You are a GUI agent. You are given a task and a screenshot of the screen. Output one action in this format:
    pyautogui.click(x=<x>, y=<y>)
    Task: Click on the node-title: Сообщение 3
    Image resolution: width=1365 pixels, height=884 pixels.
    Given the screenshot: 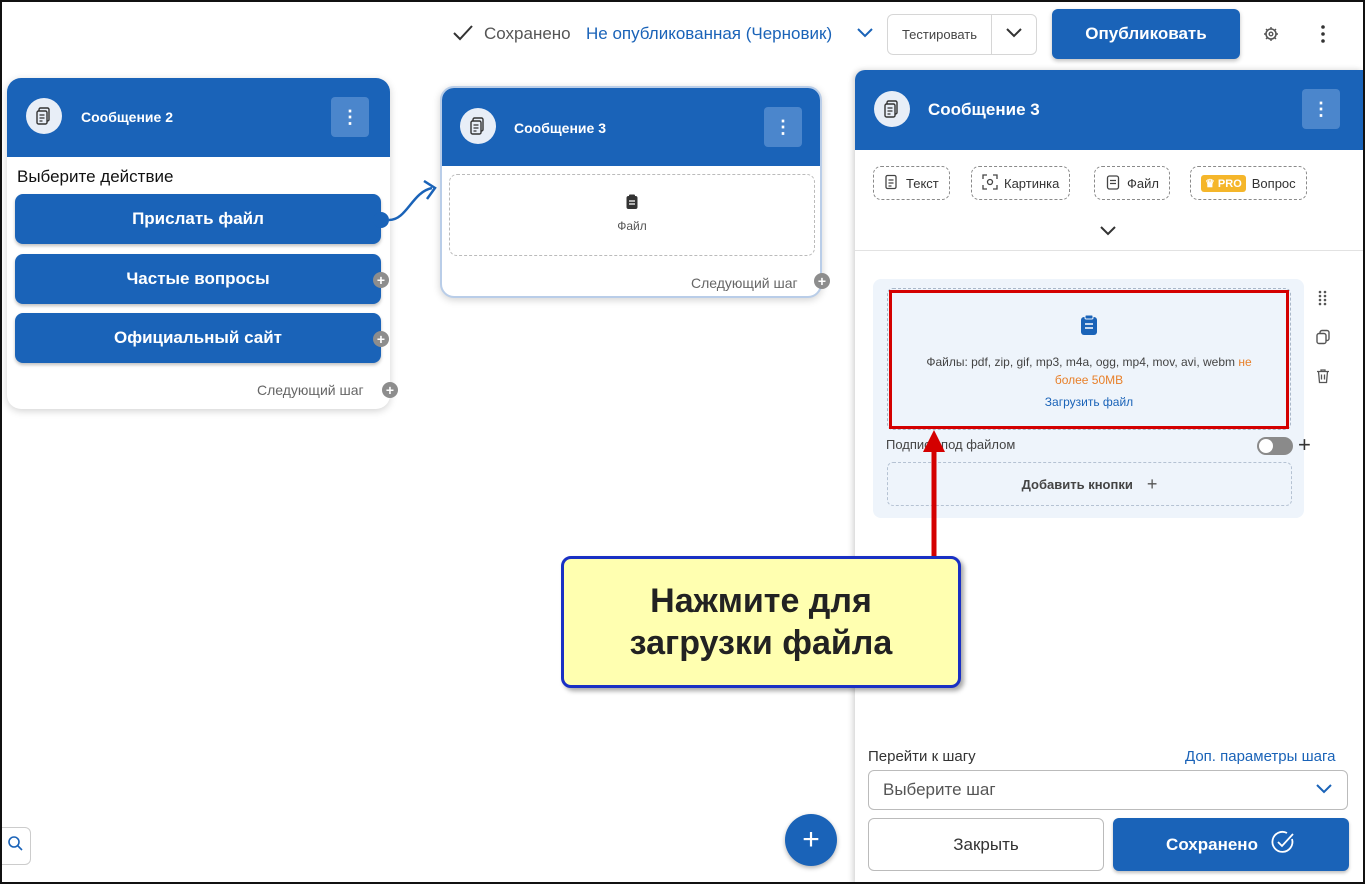 What is the action you would take?
    pyautogui.click(x=560, y=128)
    